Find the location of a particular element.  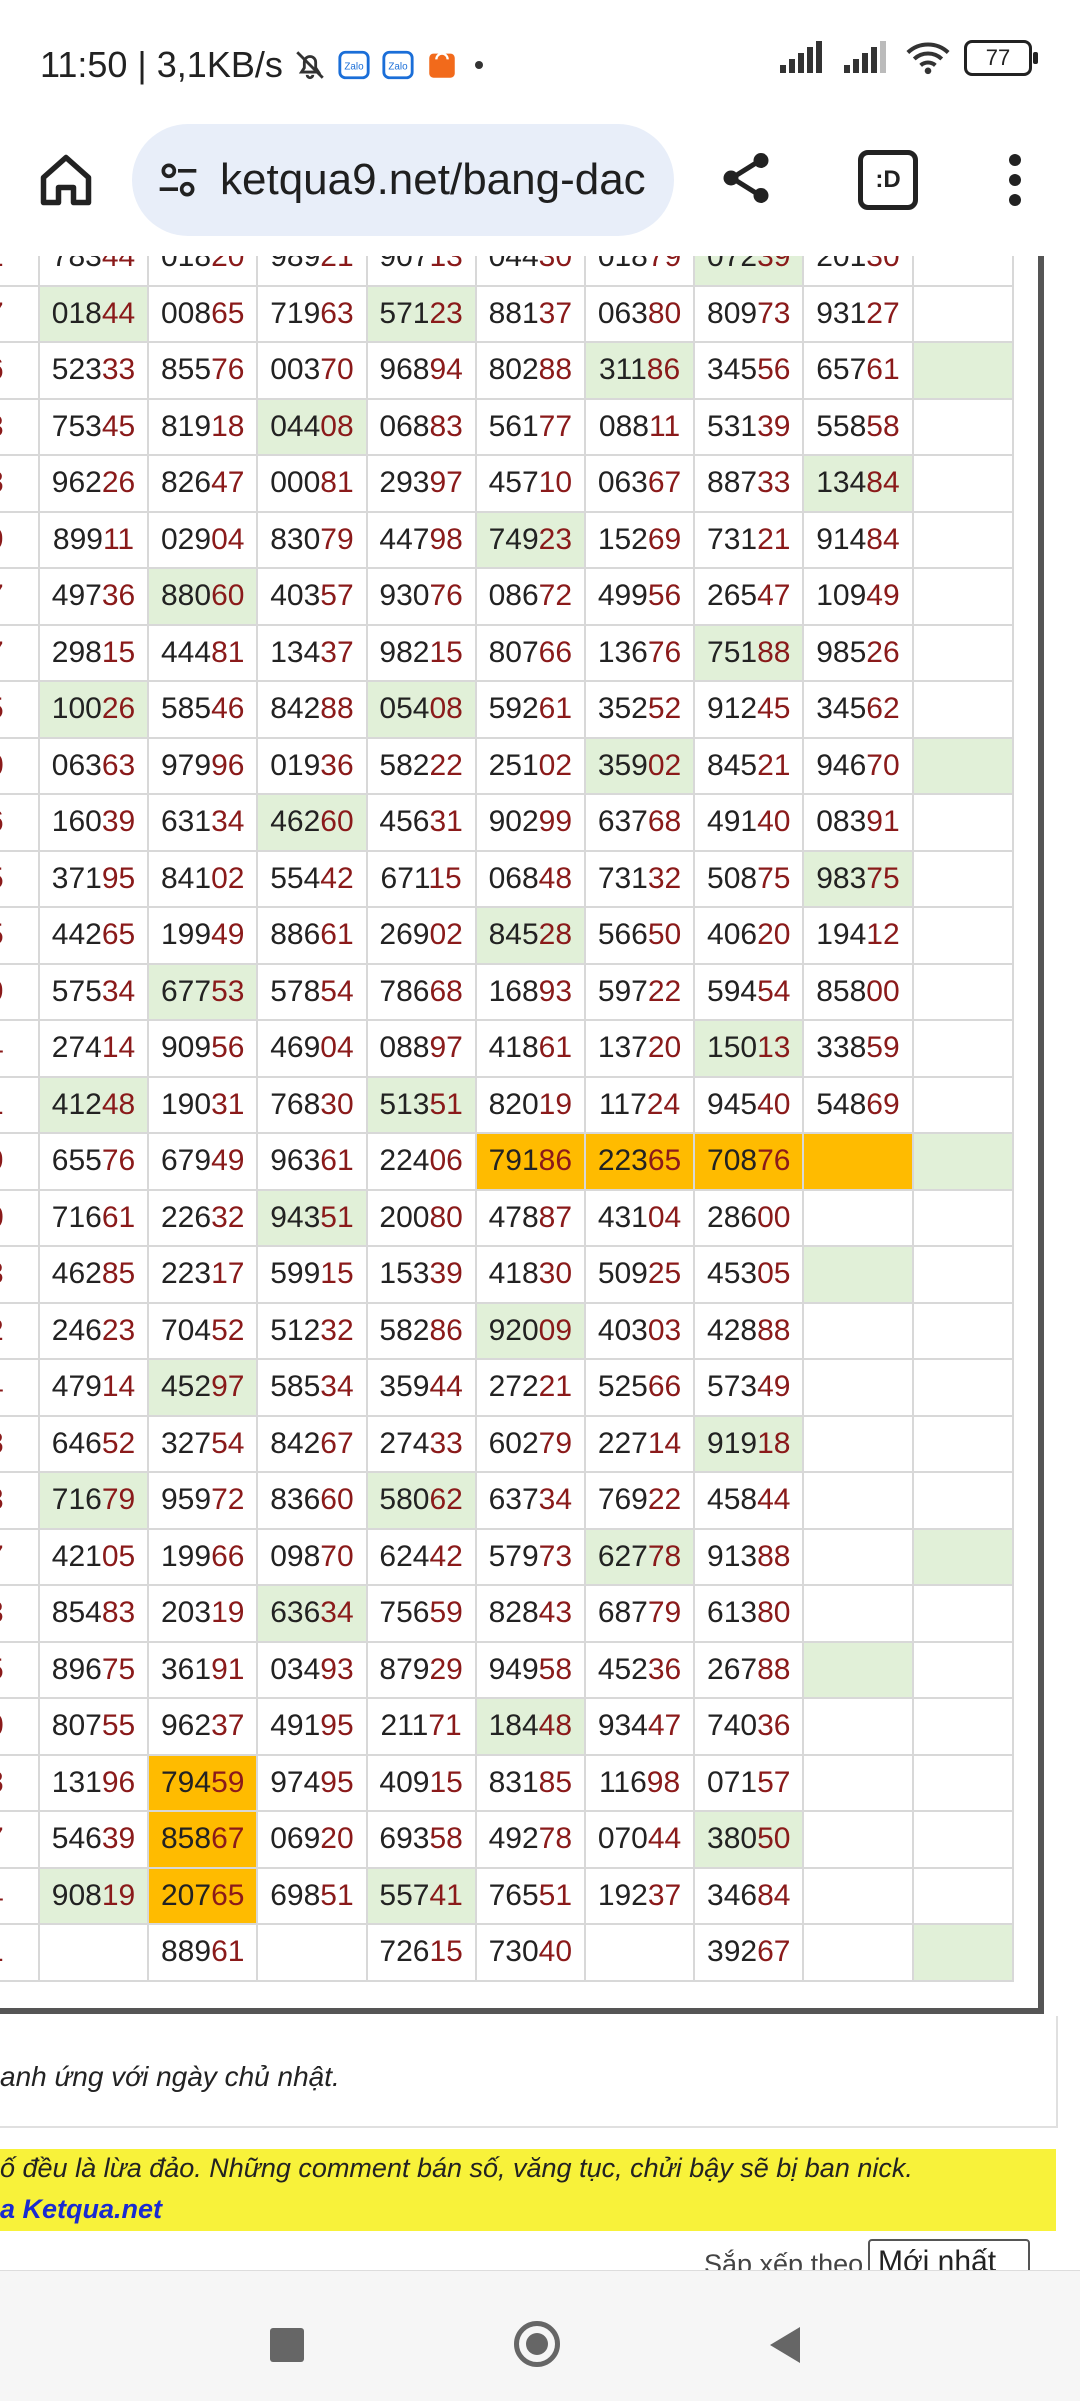

cell-prefix: 192 is located at coordinates (622, 1895).